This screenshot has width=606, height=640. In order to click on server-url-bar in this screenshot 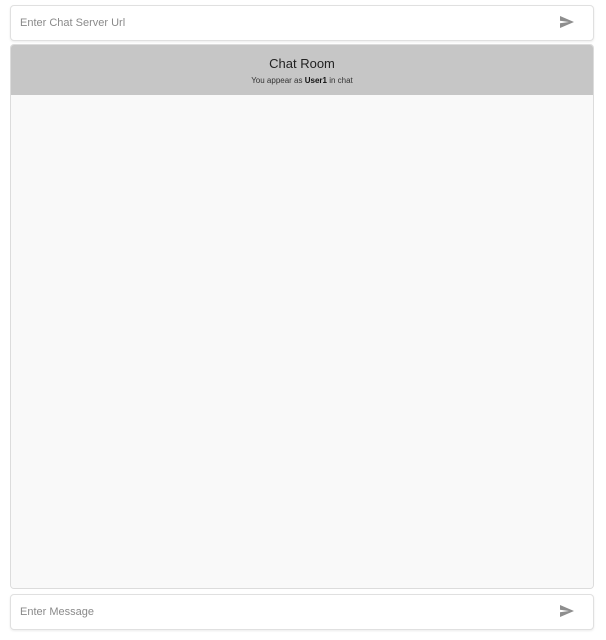, I will do `click(302, 23)`.